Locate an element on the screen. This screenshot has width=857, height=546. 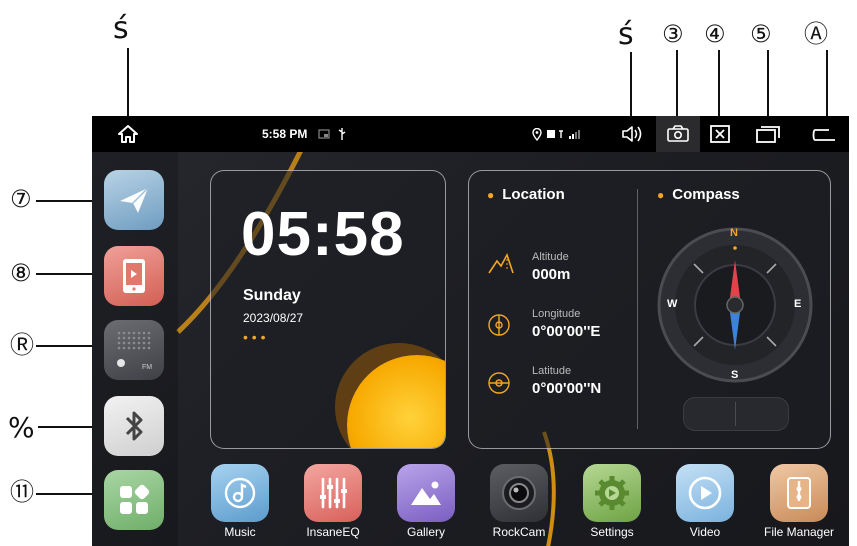
app-insaneeq-label: InsaneEQ is located at coordinates (333, 532).